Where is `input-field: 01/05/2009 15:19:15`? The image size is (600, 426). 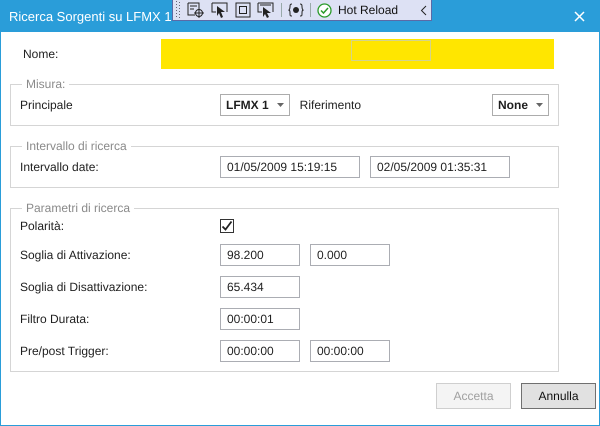 input-field: 01/05/2009 15:19:15 is located at coordinates (290, 167).